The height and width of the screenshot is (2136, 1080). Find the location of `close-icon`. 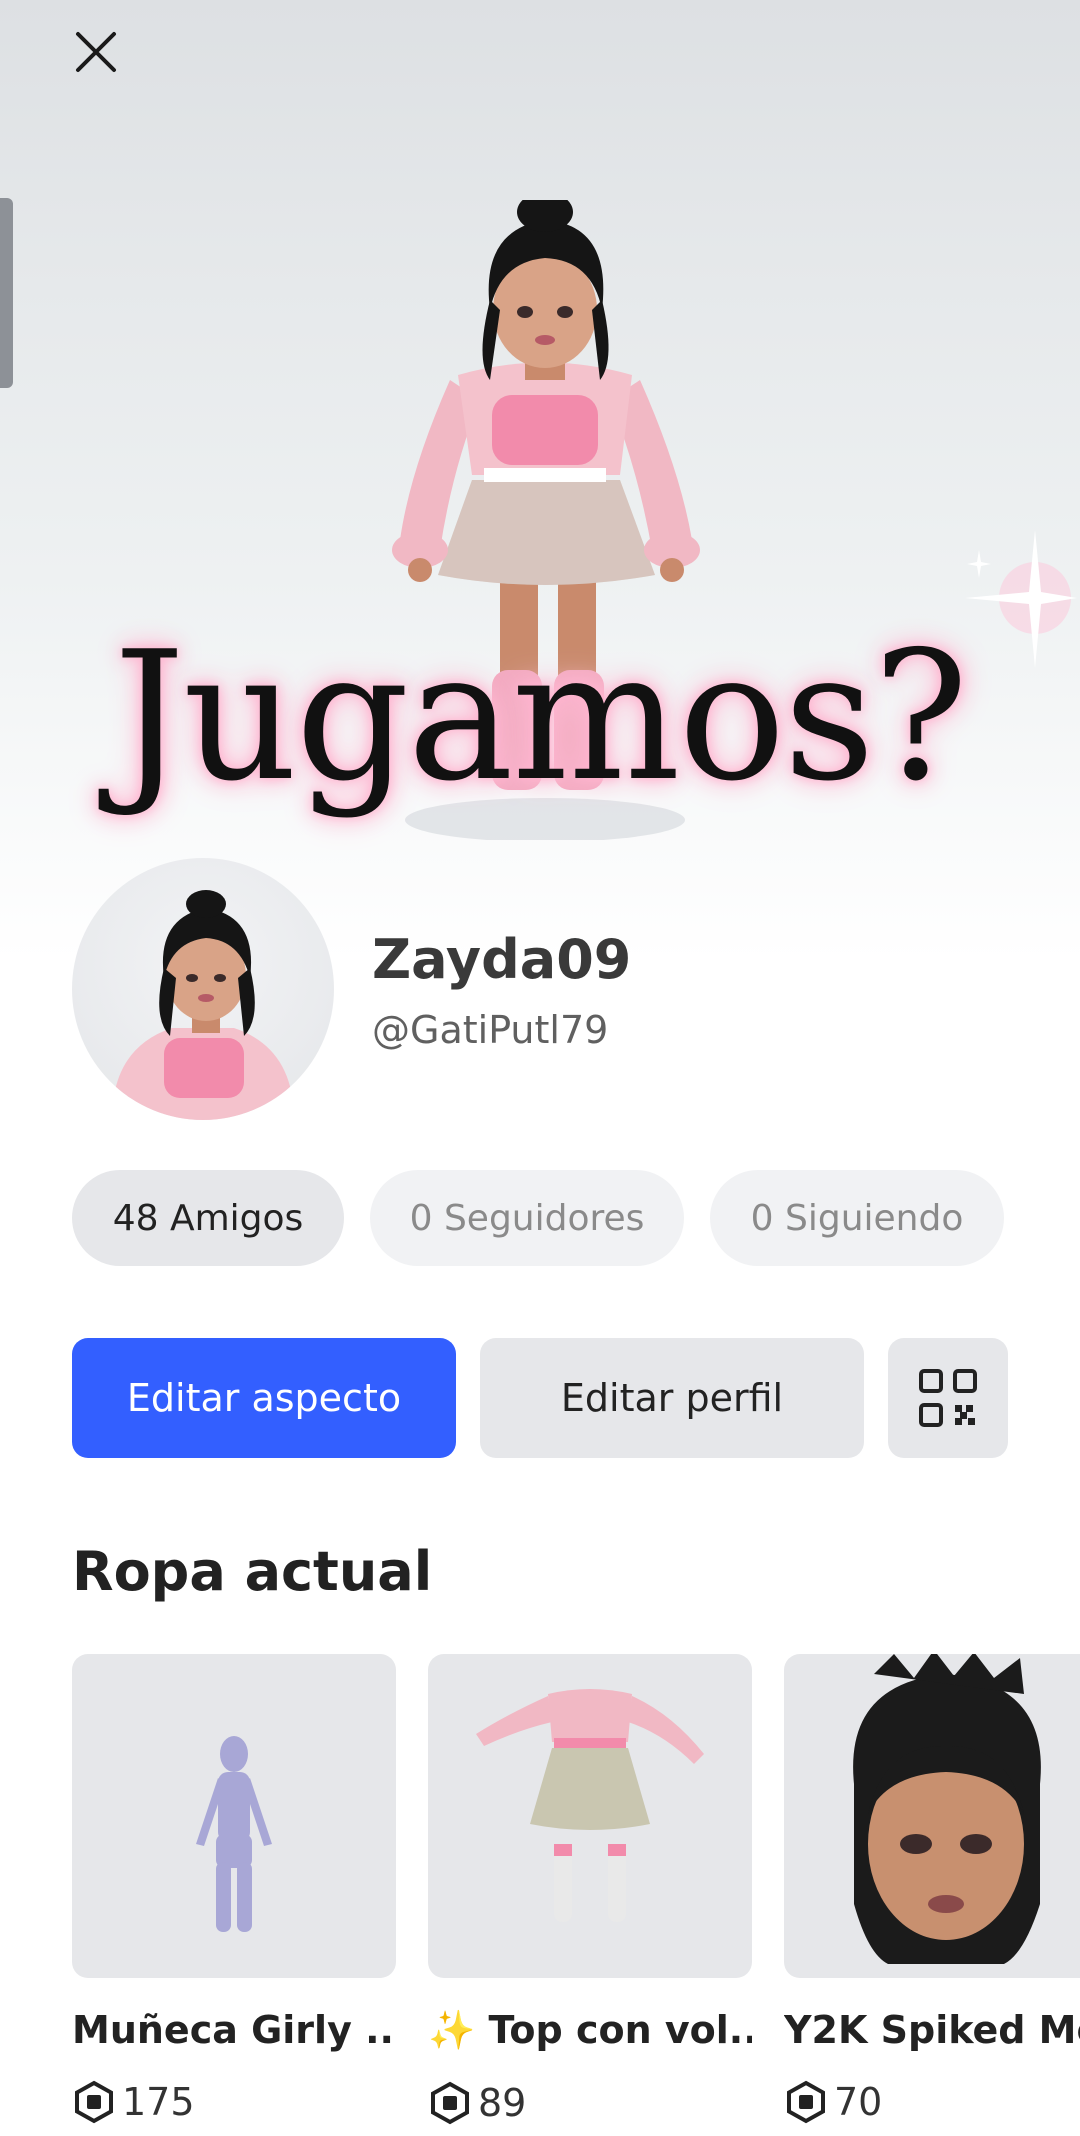

close-icon is located at coordinates (96, 52).